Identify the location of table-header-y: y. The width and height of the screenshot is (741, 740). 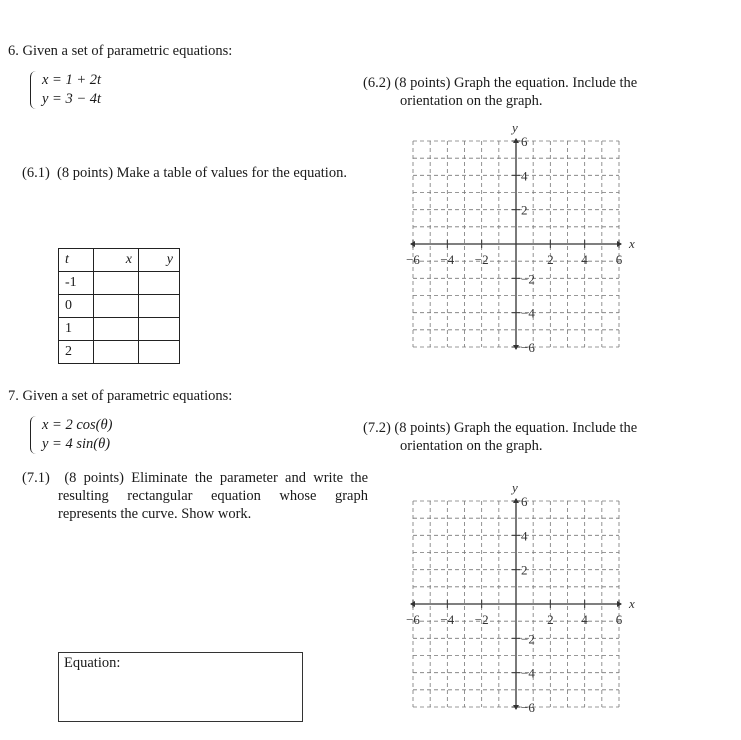
(159, 260).